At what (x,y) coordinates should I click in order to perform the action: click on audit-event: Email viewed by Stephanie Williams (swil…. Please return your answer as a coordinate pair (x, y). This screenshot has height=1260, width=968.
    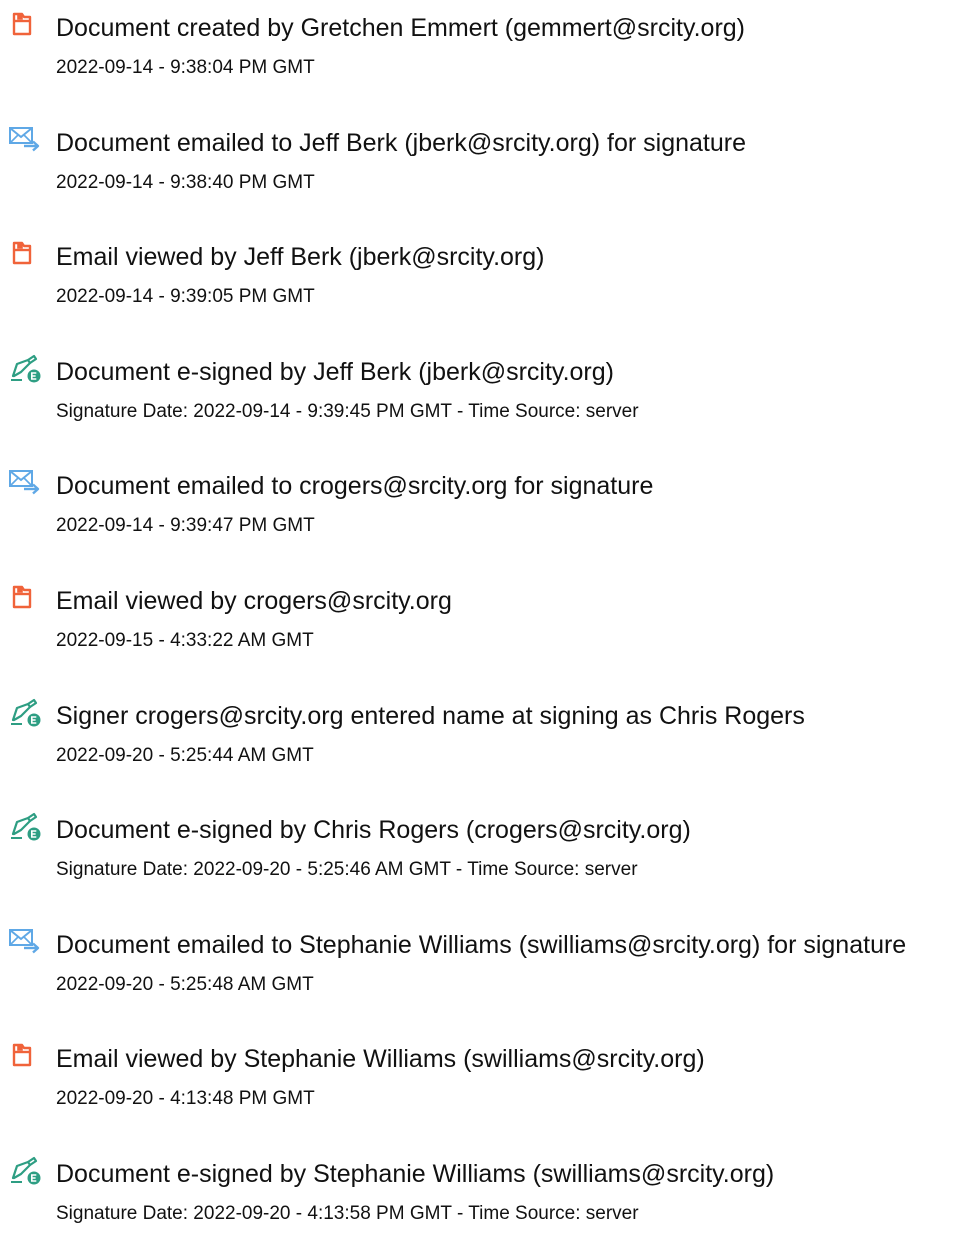
    Looking at the image, I should click on (484, 1094).